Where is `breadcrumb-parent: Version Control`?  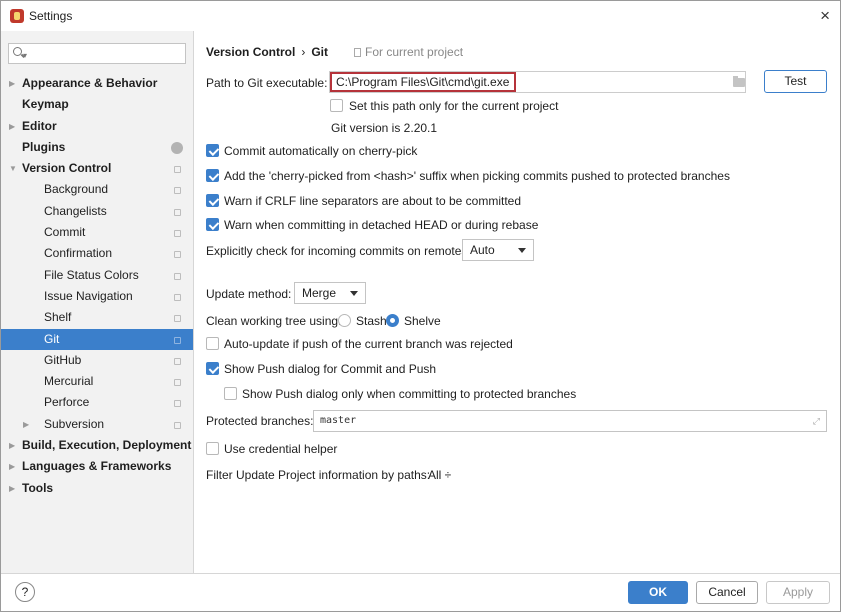 breadcrumb-parent: Version Control is located at coordinates (250, 52).